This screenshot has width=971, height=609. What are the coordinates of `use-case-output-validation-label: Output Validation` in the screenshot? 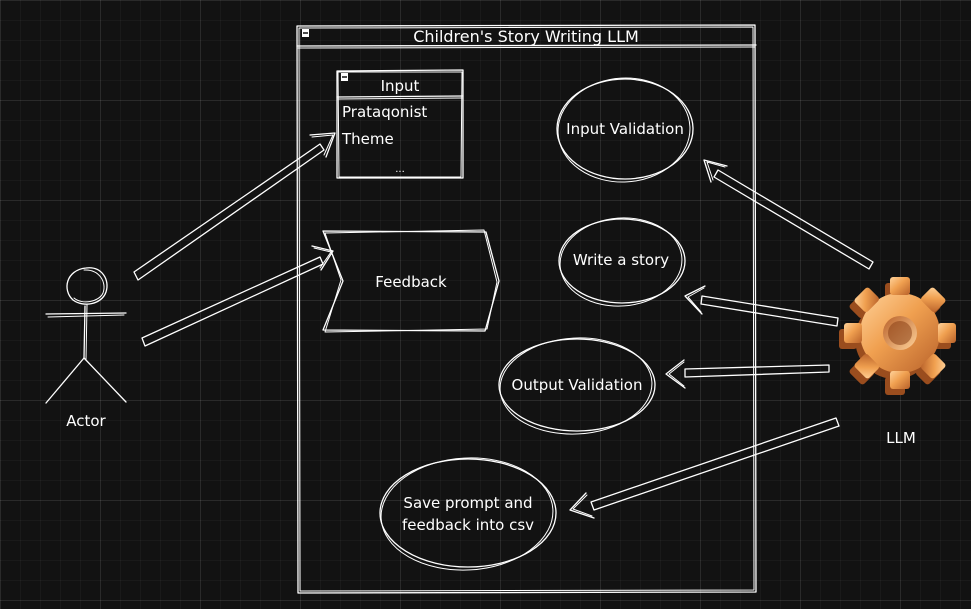 It's located at (577, 385).